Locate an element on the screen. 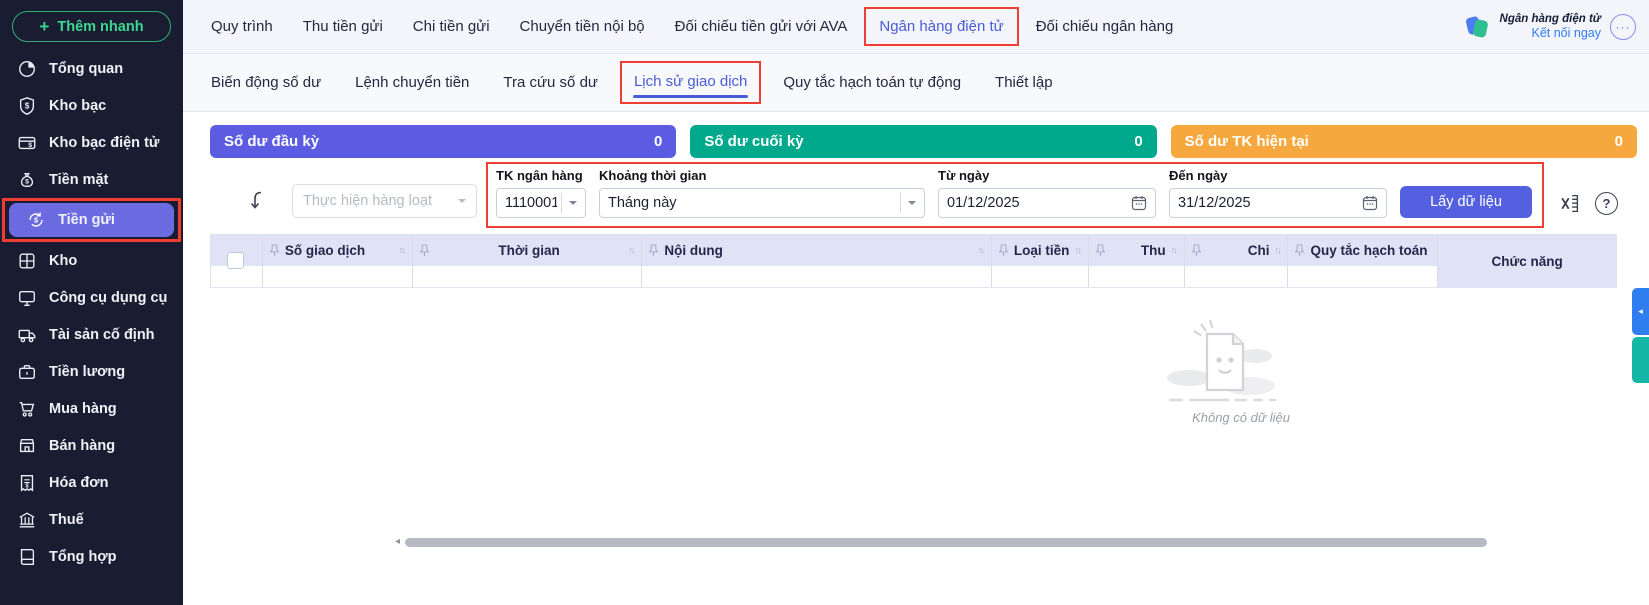  sidebar-item-label: Bán hàng is located at coordinates (82, 445).